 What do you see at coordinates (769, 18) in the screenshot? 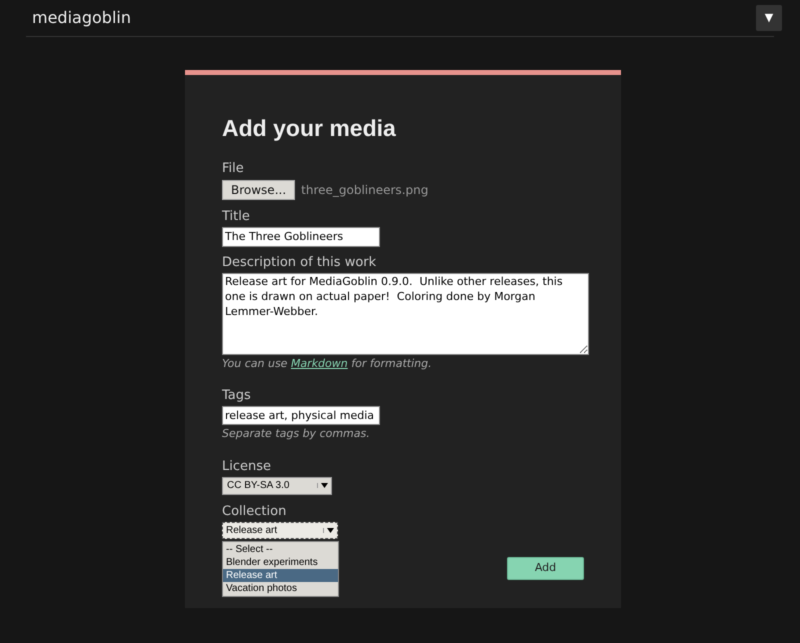
I see `menu-button: ▼` at bounding box center [769, 18].